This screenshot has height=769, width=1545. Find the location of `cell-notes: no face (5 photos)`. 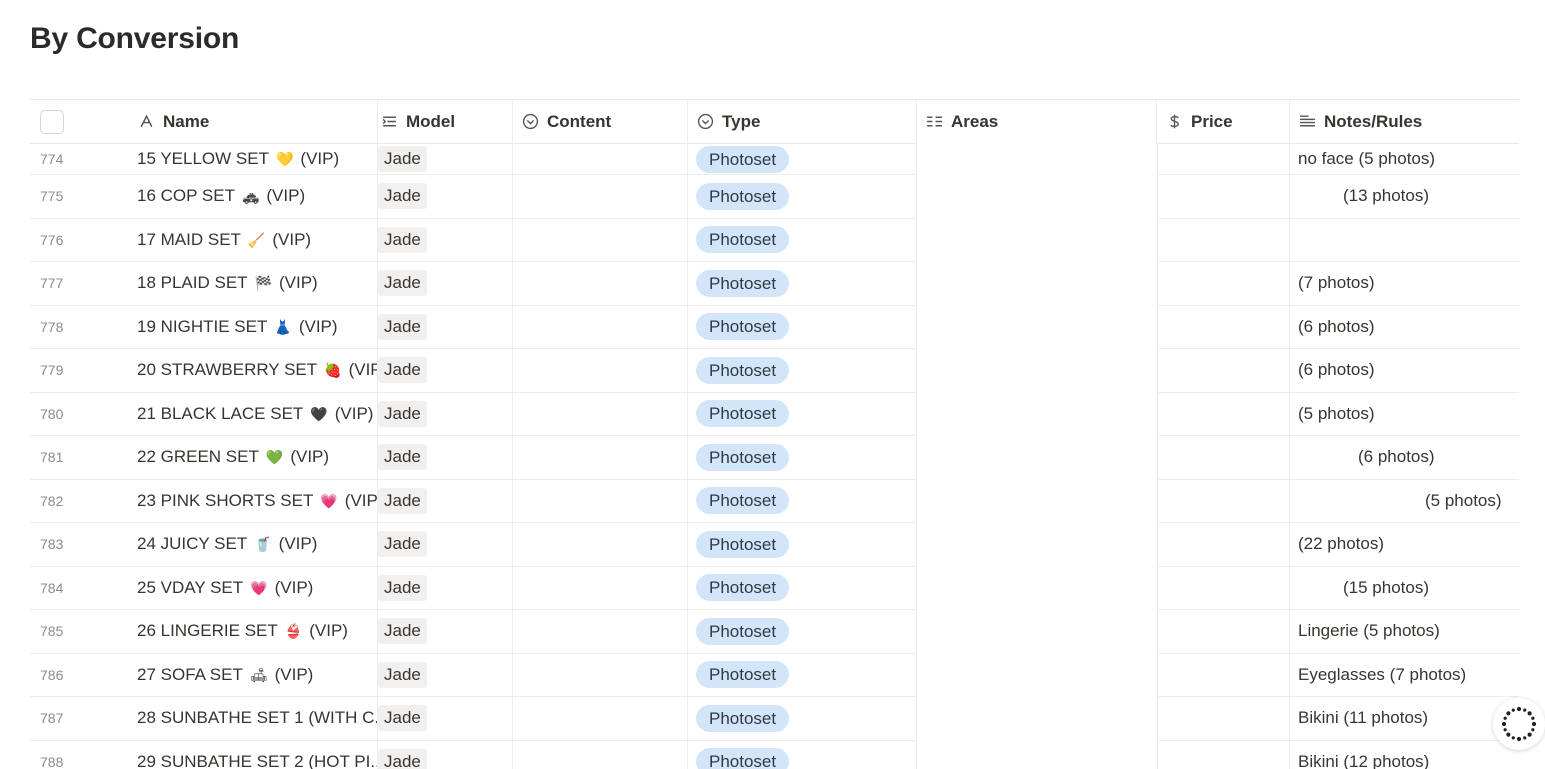

cell-notes: no face (5 photos) is located at coordinates (1404, 159).